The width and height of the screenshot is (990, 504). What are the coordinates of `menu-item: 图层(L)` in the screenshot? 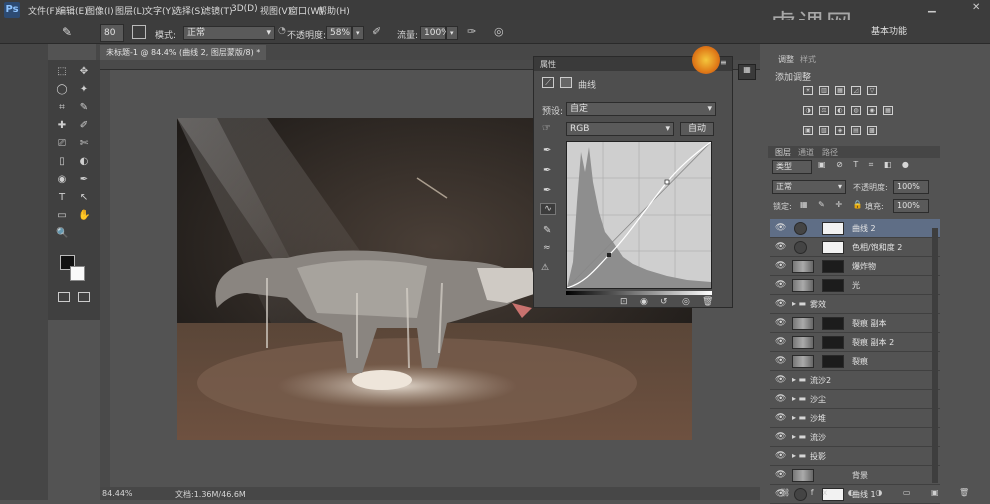 It's located at (130, 10).